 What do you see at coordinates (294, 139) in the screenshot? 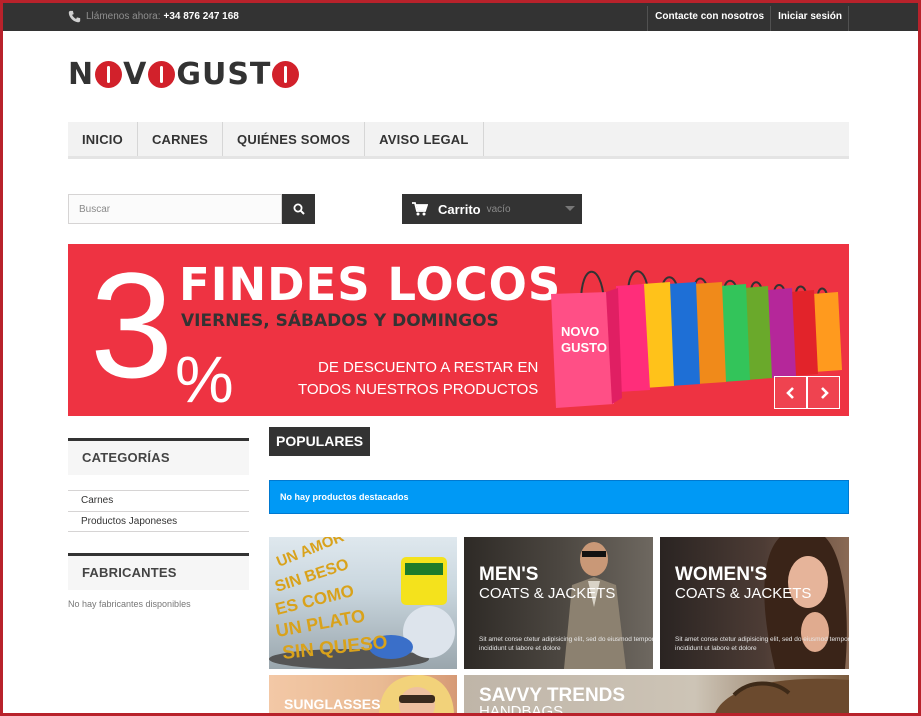
I see `menu-item-quienes-somos: QUIÉNES SOMOS` at bounding box center [294, 139].